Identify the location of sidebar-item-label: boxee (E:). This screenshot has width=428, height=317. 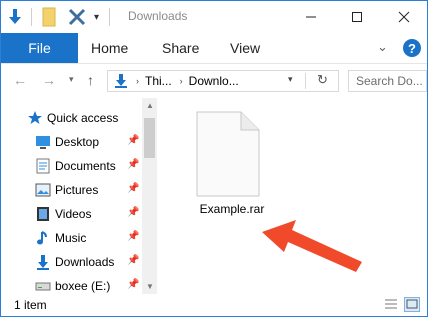
(83, 286).